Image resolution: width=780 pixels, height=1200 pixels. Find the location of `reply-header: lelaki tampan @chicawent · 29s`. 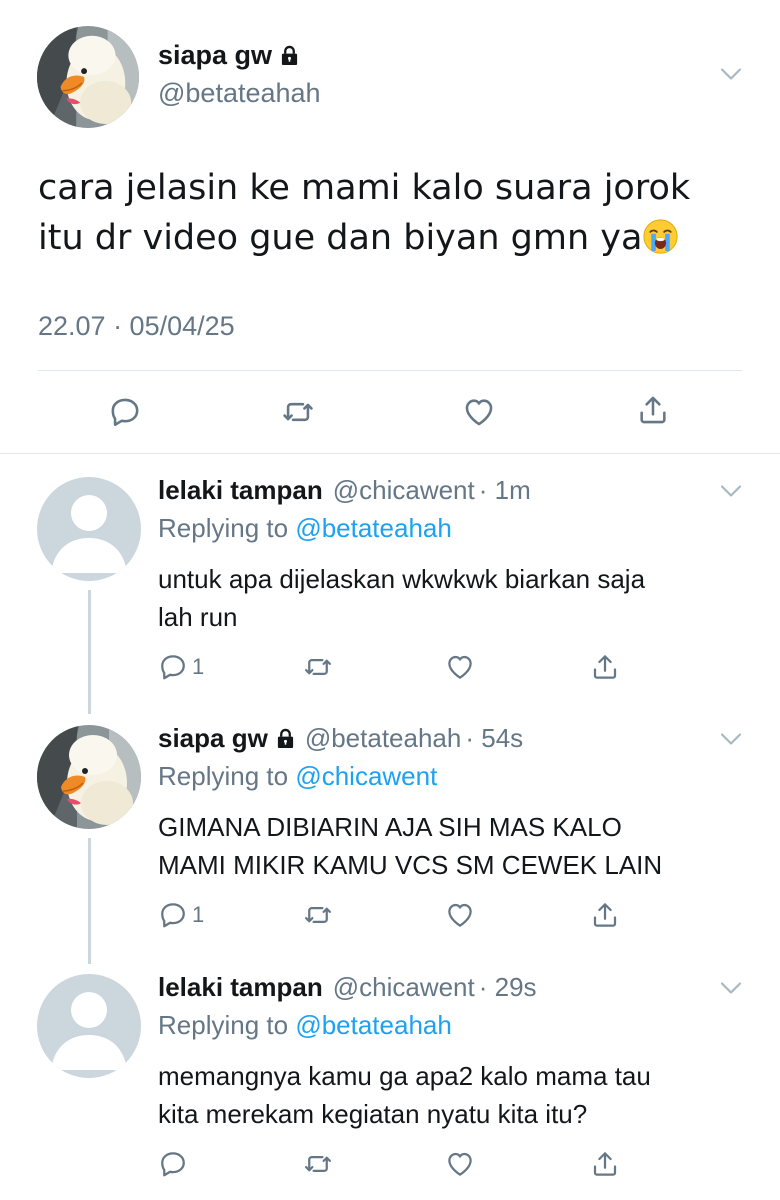

reply-header: lelaki tampan @chicawent · 29s is located at coordinates (347, 987).